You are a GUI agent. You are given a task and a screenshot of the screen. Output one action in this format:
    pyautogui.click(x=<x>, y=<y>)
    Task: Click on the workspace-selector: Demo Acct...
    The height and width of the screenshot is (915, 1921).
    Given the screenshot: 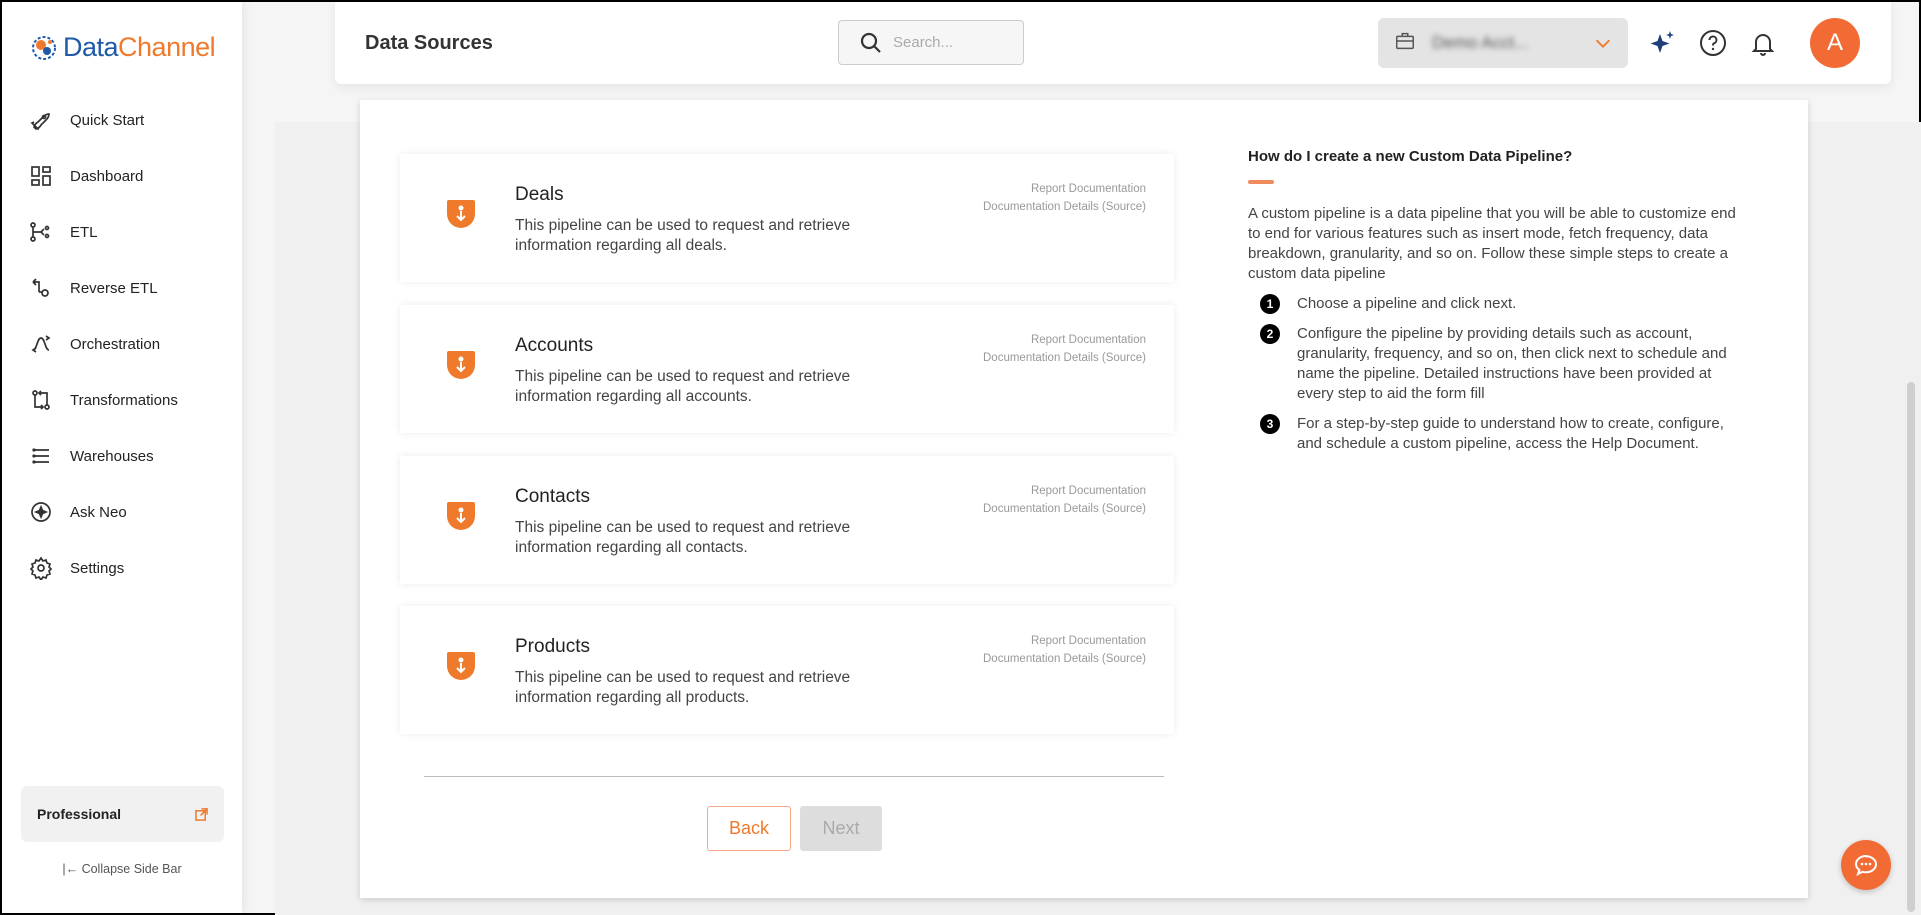 What is the action you would take?
    pyautogui.click(x=1503, y=43)
    